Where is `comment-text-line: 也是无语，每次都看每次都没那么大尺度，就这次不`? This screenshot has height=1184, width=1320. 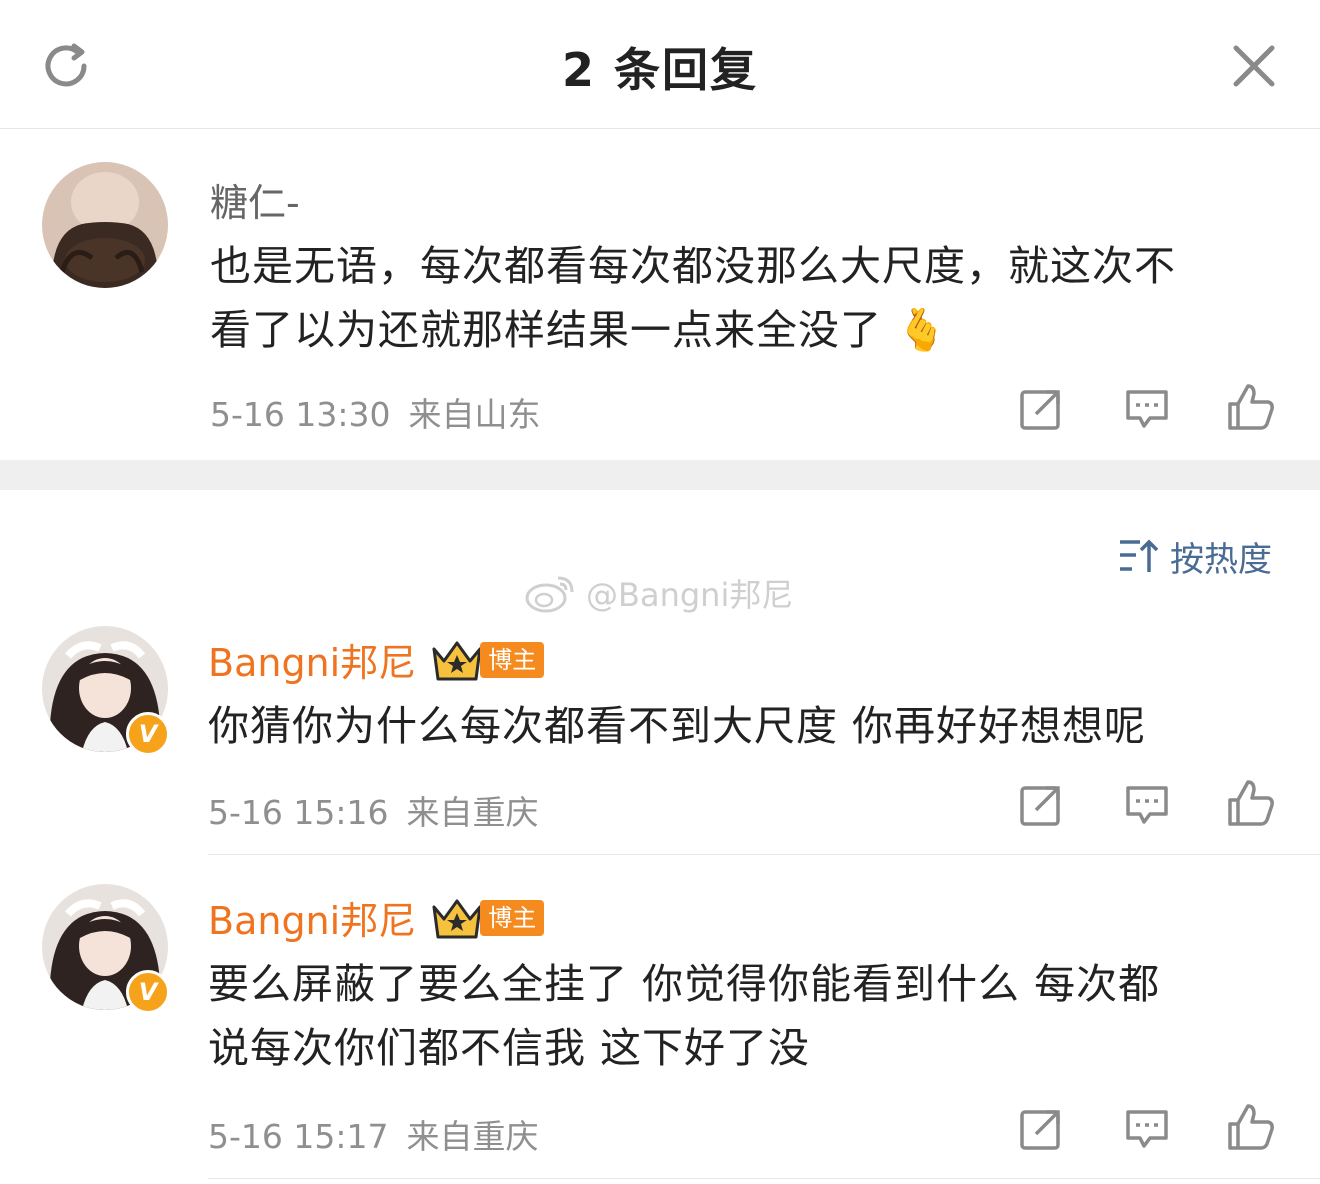 comment-text-line: 也是无语，每次都看每次都没那么大尺度，就这次不 is located at coordinates (693, 266).